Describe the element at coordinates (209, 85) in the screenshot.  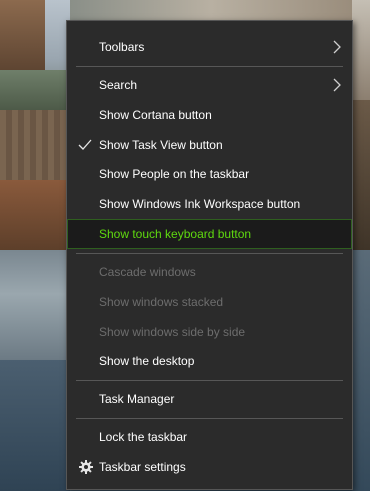
I see `menu-item-search: Search` at that location.